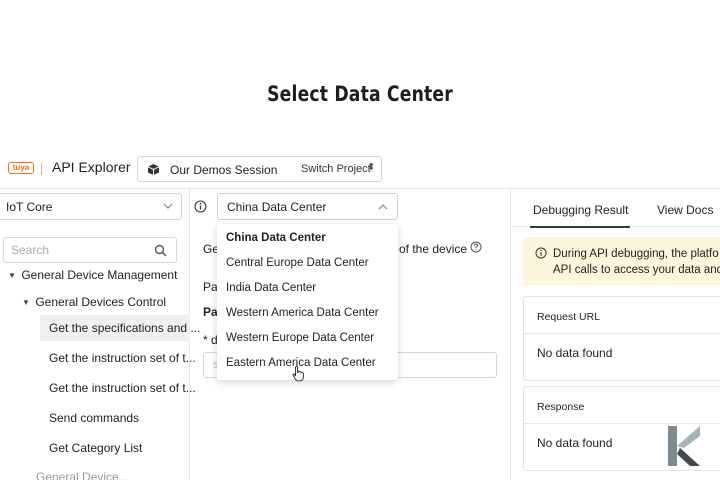 The width and height of the screenshot is (720, 480). I want to click on params-label: Pa, so click(210, 287).